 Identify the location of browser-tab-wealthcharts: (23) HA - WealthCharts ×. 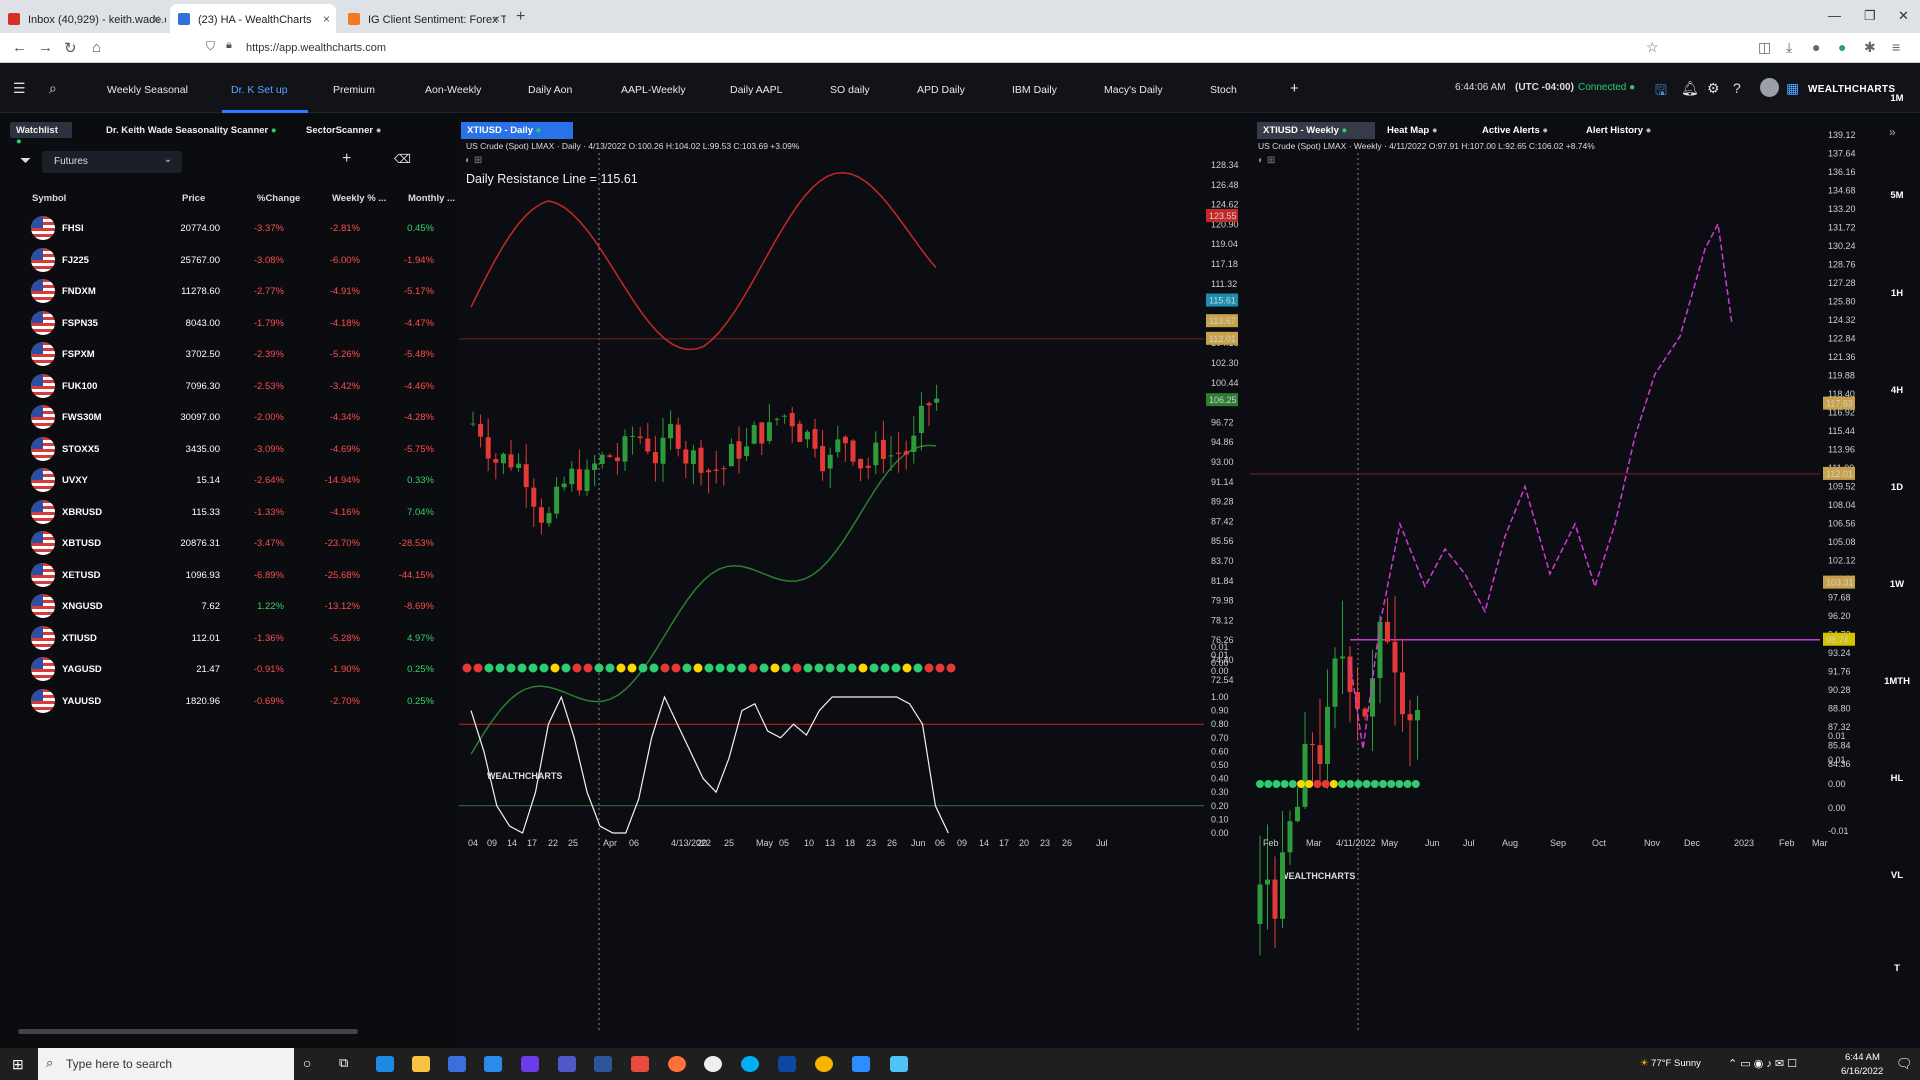
(253, 18).